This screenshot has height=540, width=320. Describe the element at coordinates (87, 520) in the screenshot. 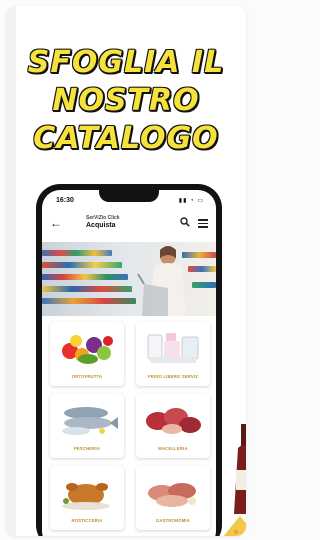

I see `category-label: ROSTICCERIA` at that location.